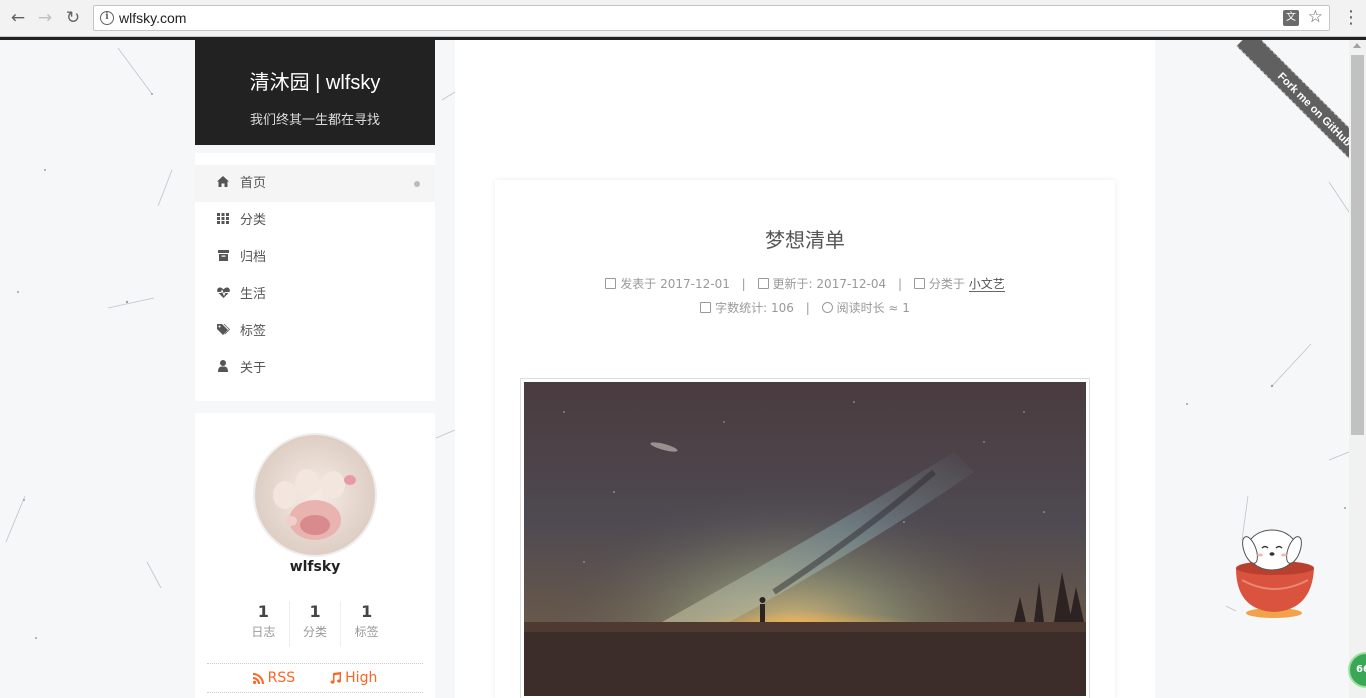 The width and height of the screenshot is (1366, 698). What do you see at coordinates (223, 220) in the screenshot?
I see `th-icon` at bounding box center [223, 220].